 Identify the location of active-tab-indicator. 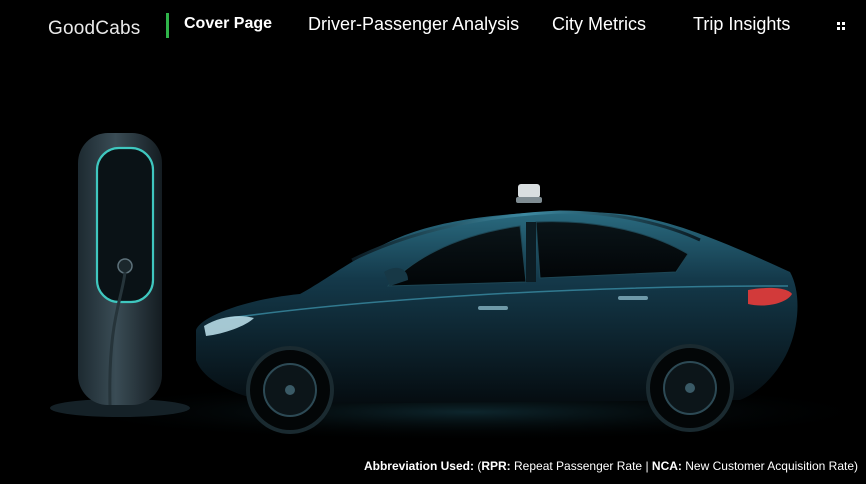
(167, 25).